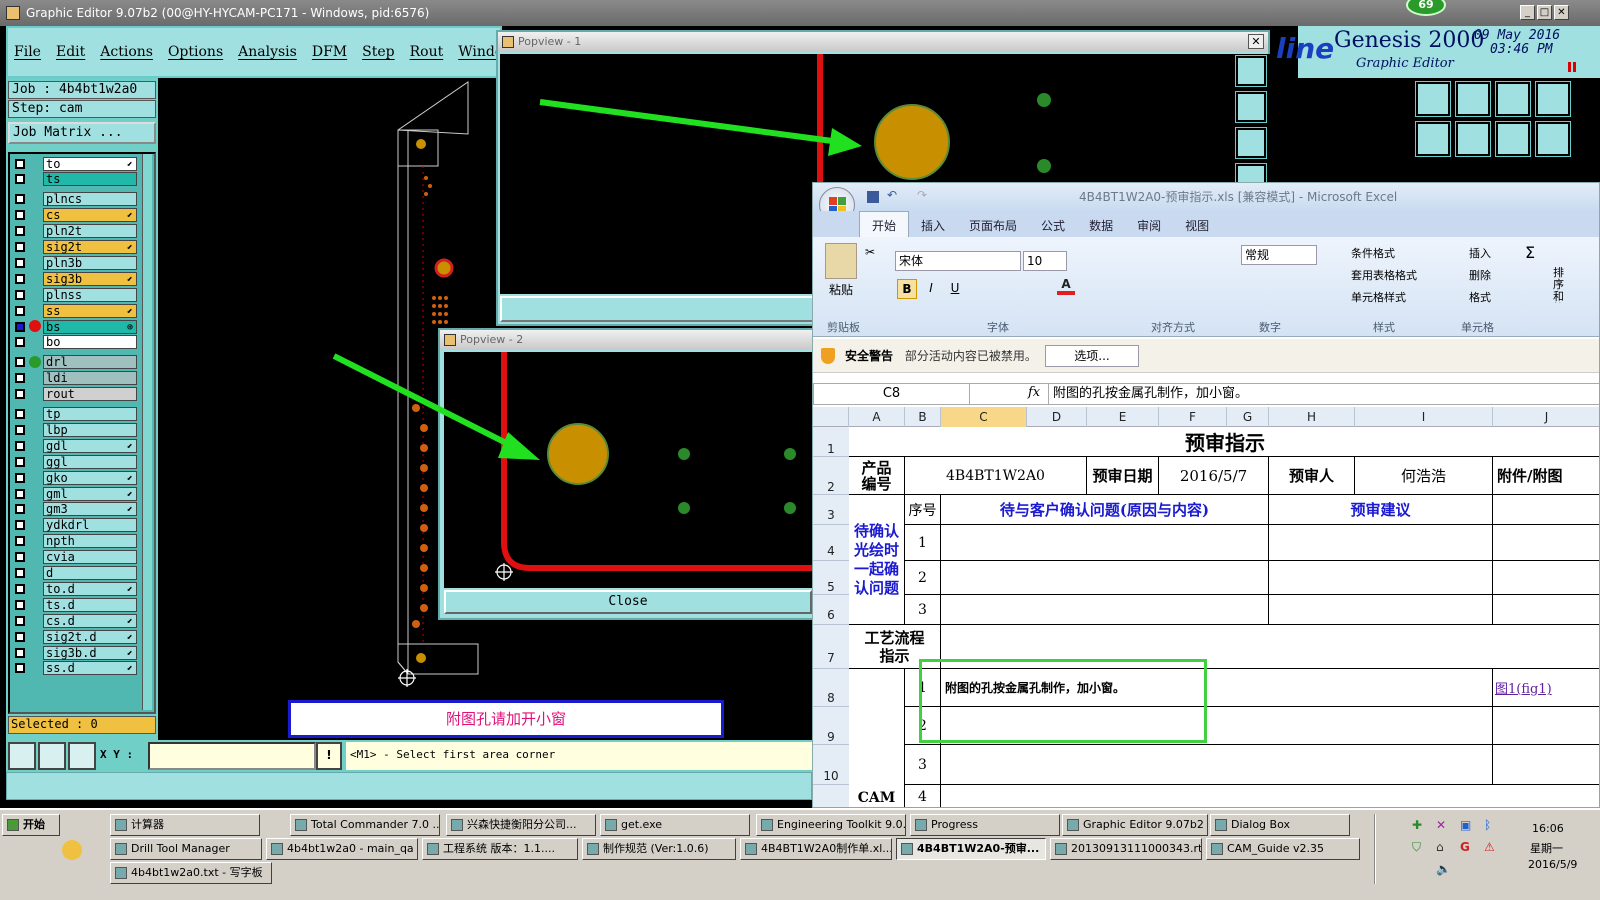  What do you see at coordinates (76, 378) in the screenshot?
I see `layer-row: ldi` at bounding box center [76, 378].